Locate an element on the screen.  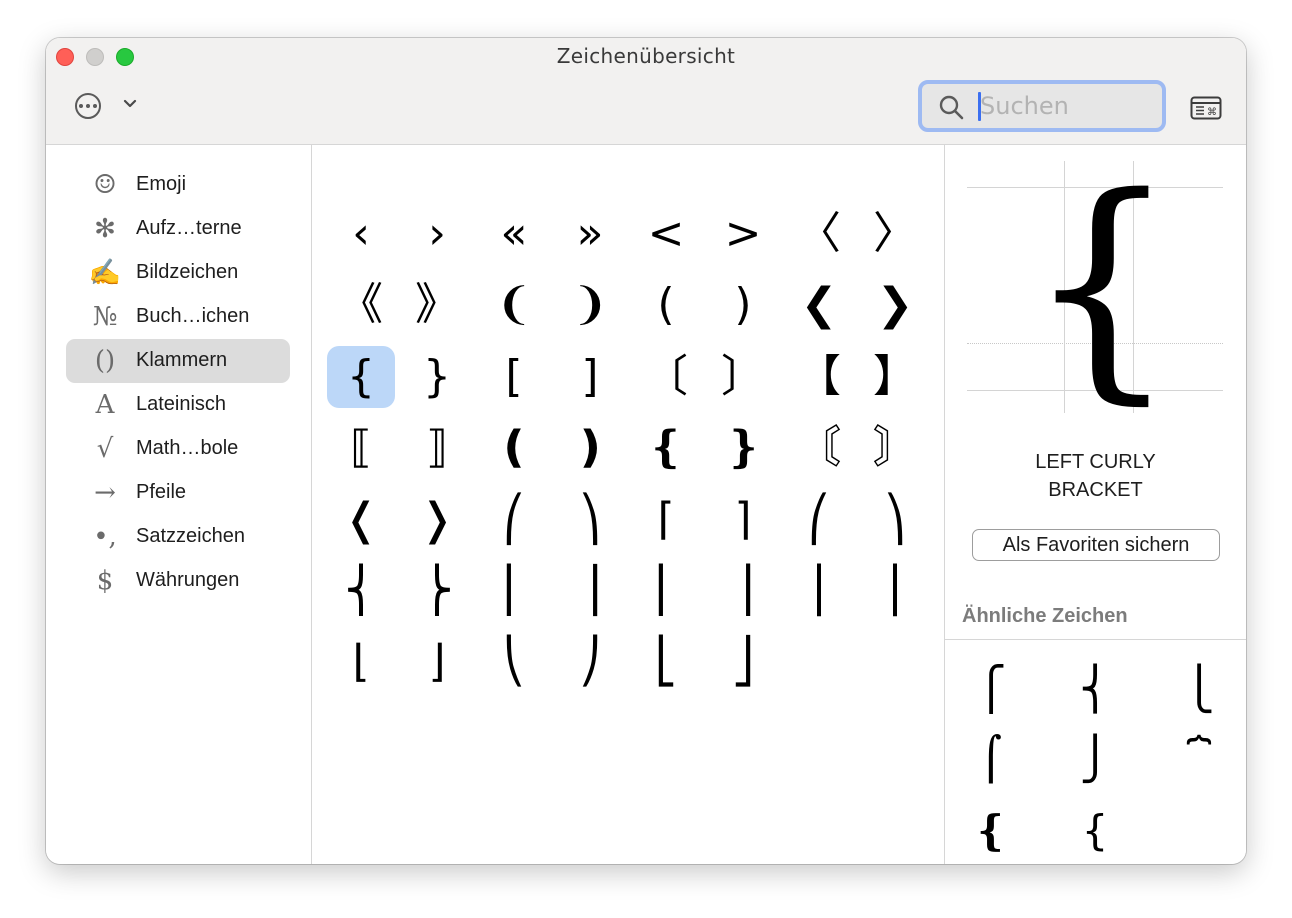
sidebar-item-label: Klammern is located at coordinates (182, 360).